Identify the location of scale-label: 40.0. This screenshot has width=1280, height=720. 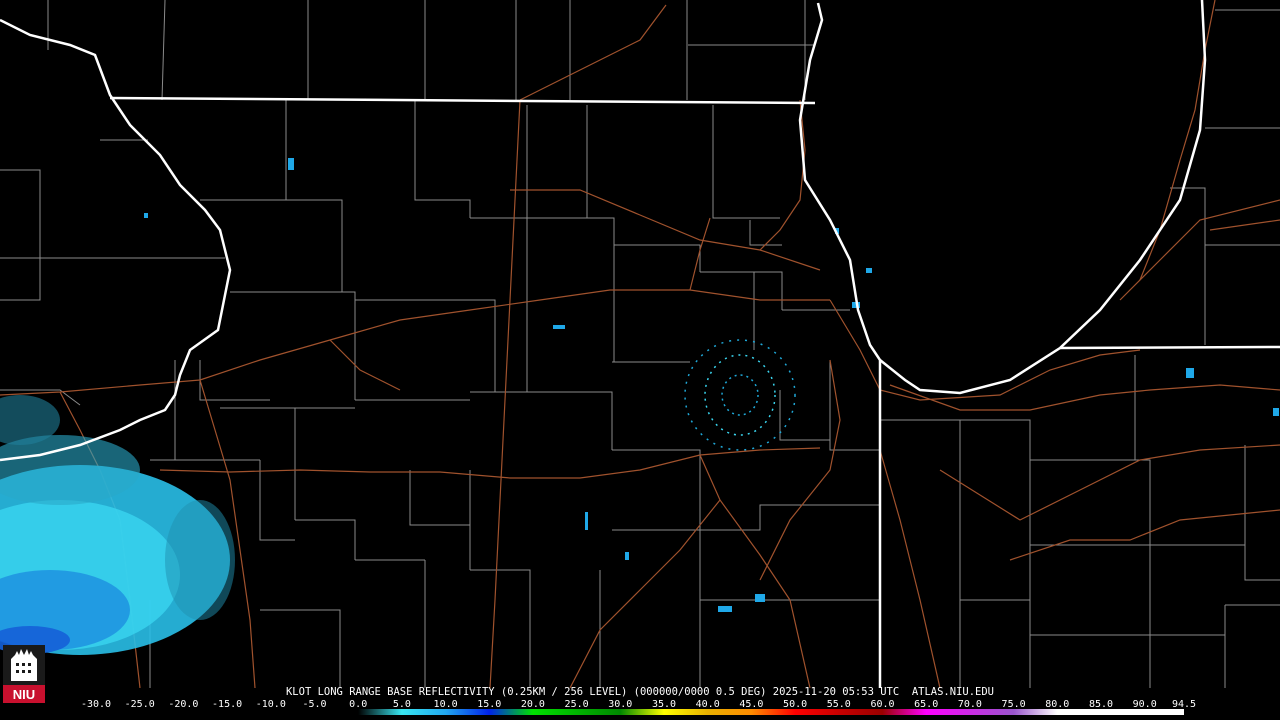
(708, 704).